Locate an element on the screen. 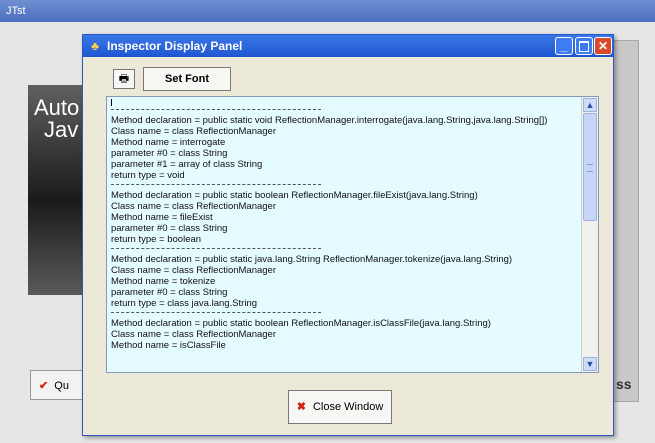 The width and height of the screenshot is (655, 443). background-window-titlebar: JTst is located at coordinates (327, 11).